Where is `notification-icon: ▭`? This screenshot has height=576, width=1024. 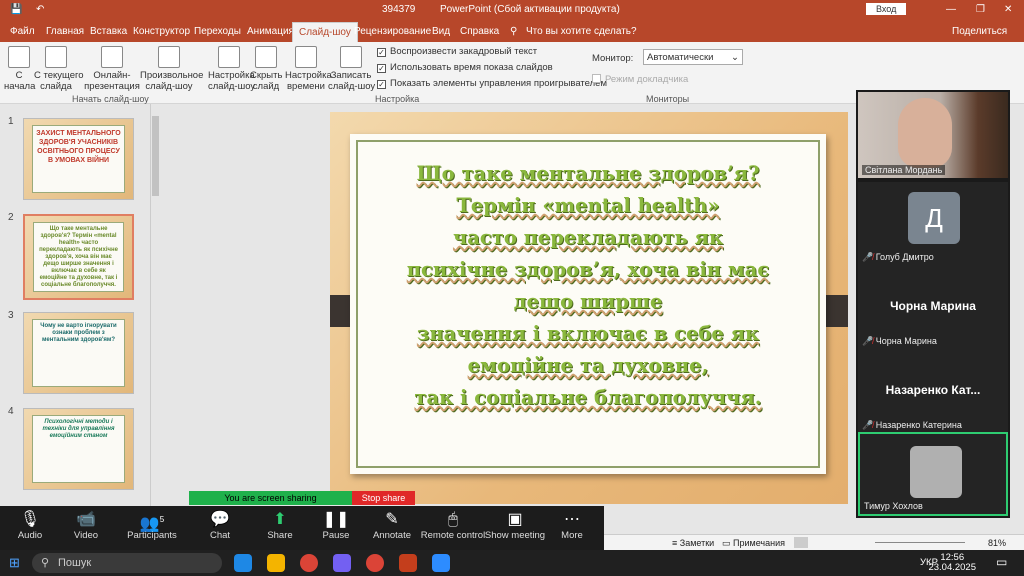
notification-icon: ▭ is located at coordinates (1001, 562).